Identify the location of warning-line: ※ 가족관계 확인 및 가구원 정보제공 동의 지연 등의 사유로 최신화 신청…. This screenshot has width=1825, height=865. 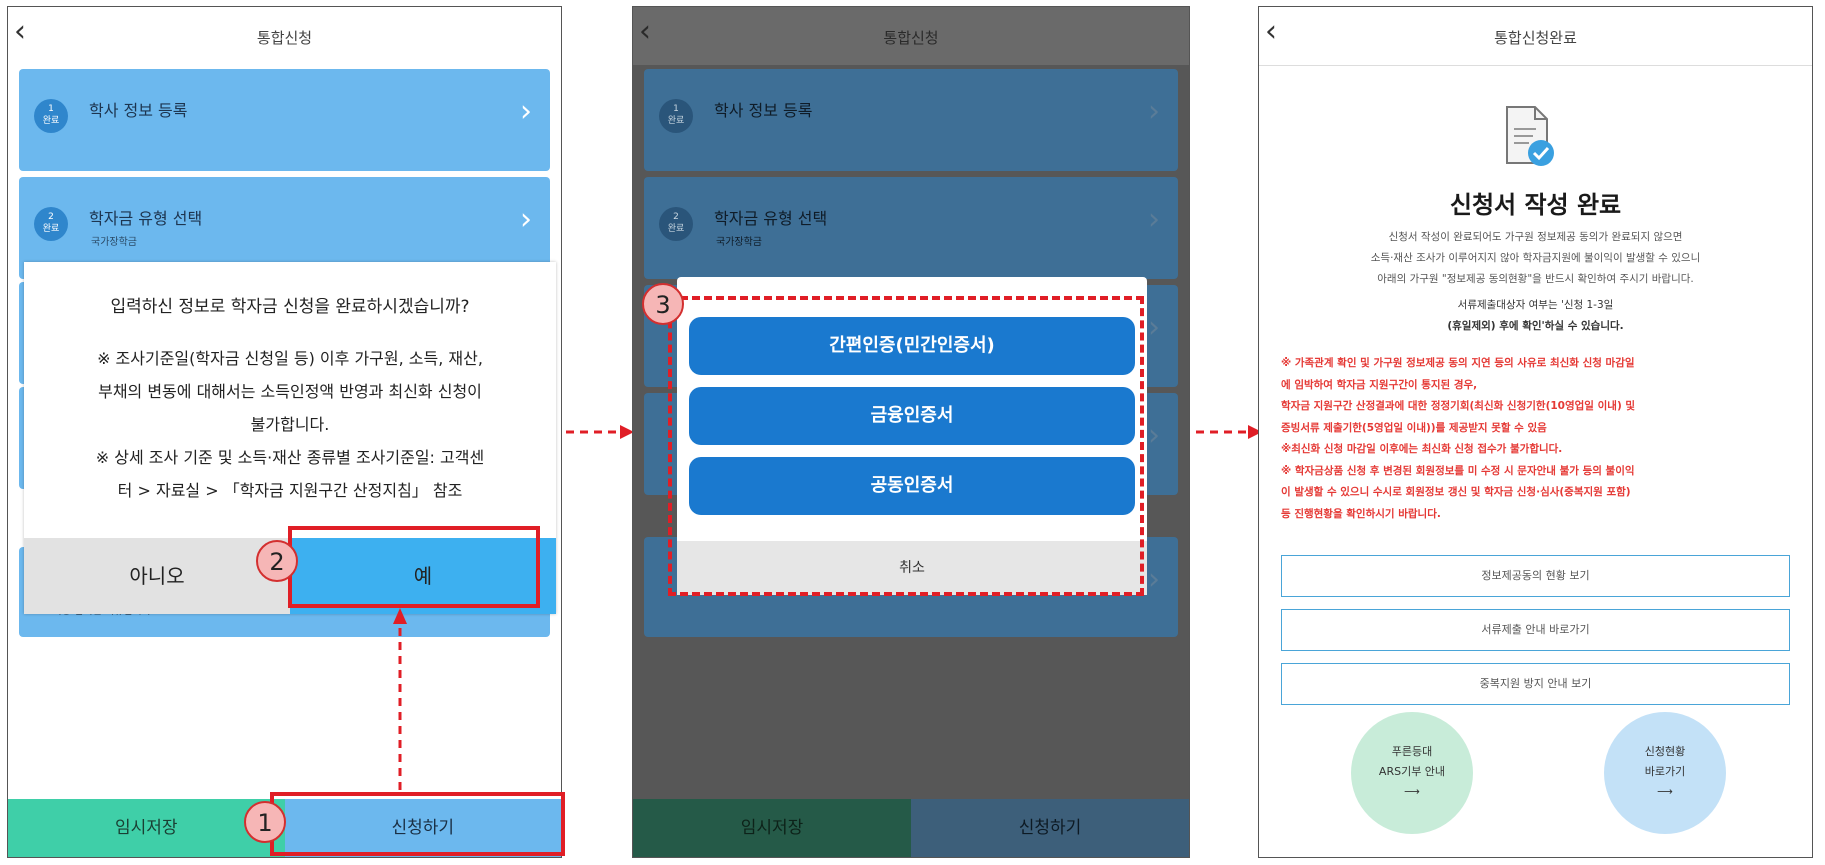
(1458, 363).